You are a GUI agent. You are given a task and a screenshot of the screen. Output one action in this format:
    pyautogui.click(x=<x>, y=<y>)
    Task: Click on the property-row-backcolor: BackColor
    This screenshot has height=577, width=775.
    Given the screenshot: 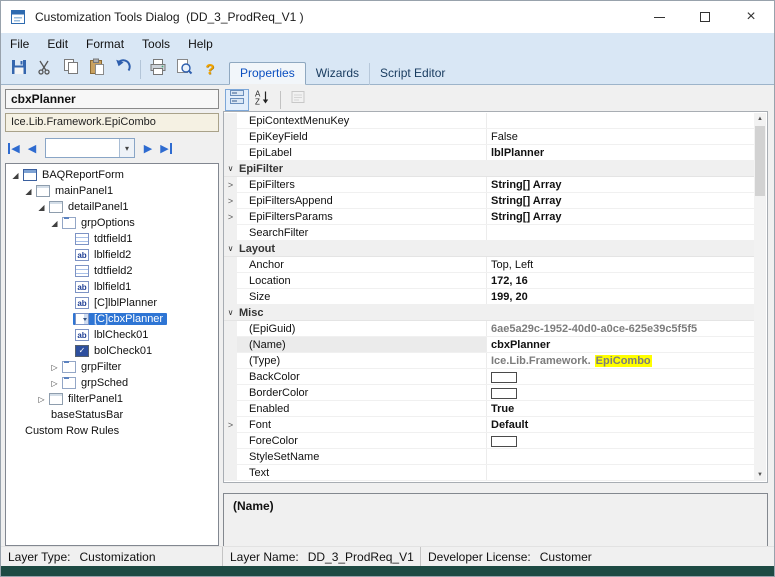 What is the action you would take?
    pyautogui.click(x=489, y=377)
    